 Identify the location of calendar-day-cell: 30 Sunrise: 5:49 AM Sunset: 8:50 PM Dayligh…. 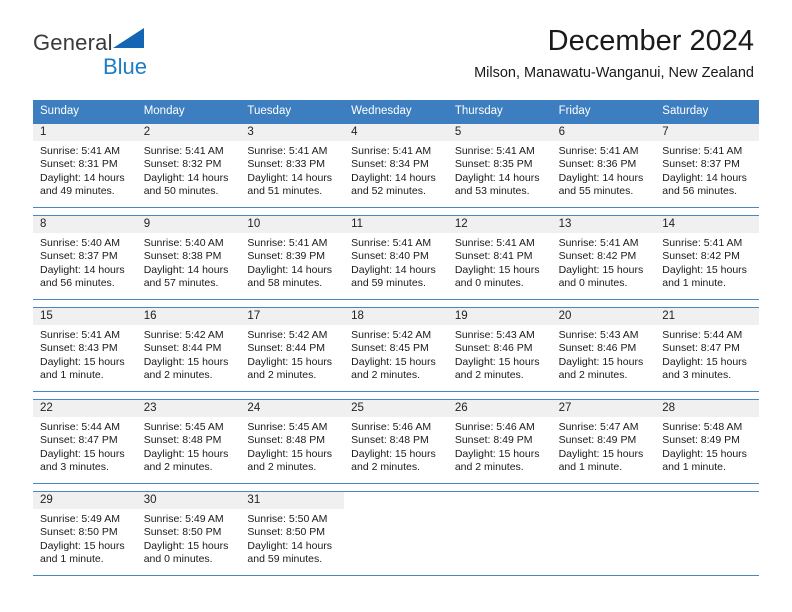
(188, 533).